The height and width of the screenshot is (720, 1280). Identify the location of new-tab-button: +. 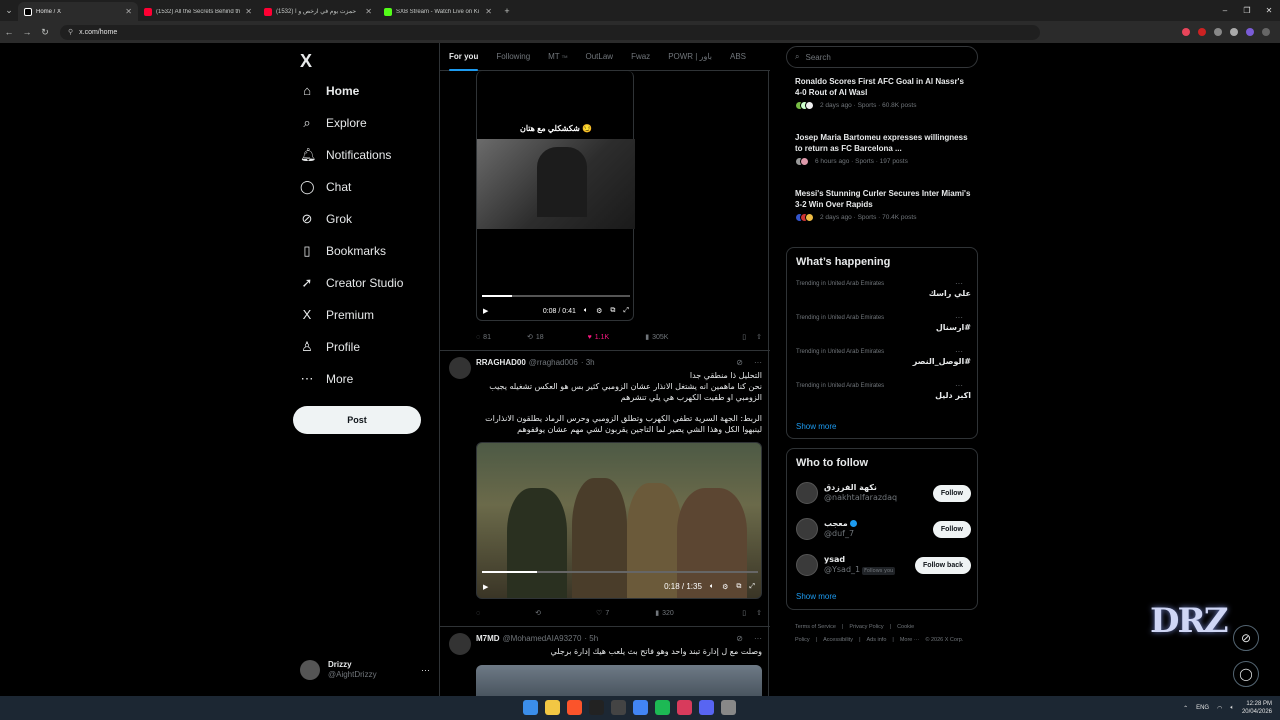
(507, 11).